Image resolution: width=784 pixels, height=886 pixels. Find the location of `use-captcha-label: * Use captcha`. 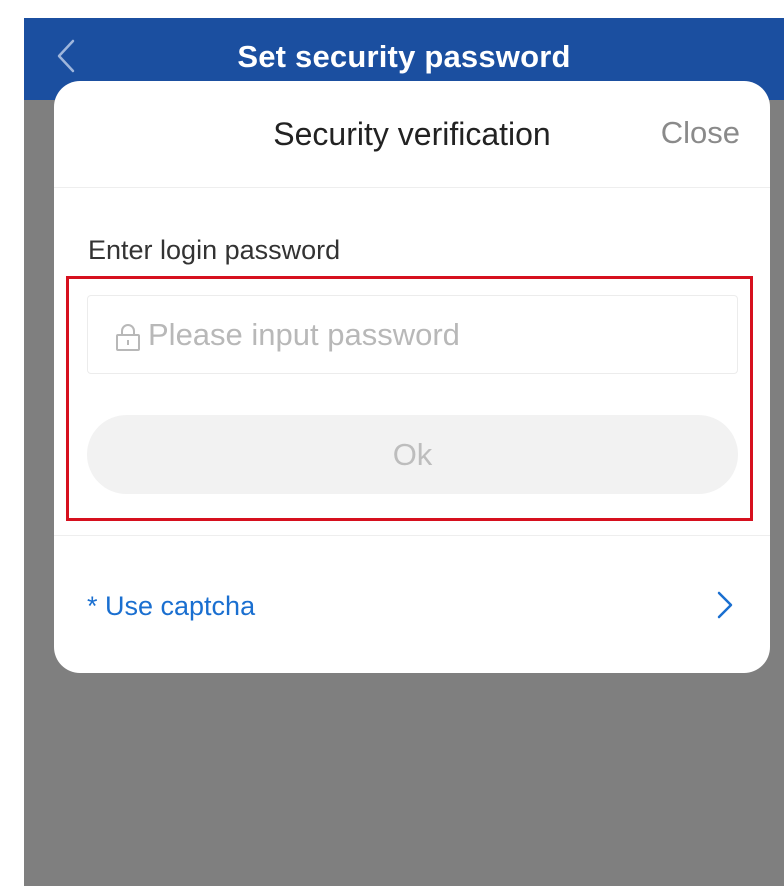

use-captcha-label: * Use captcha is located at coordinates (171, 606).